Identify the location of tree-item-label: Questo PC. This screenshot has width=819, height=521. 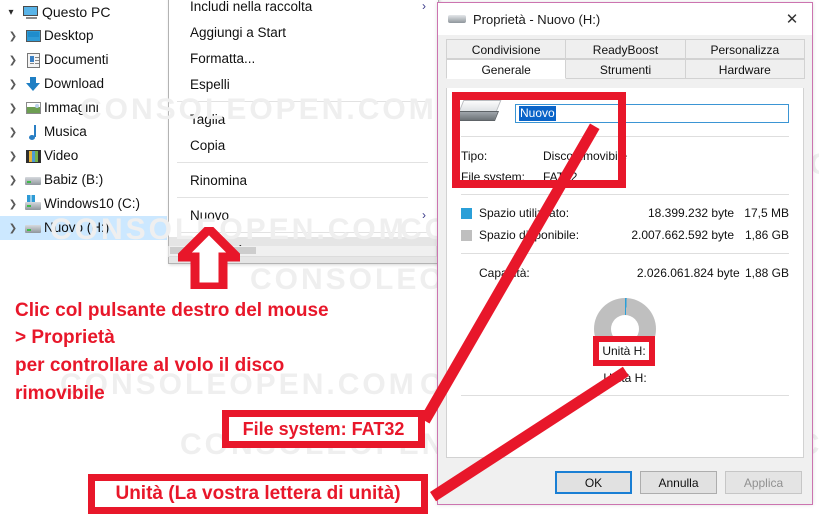
(76, 12).